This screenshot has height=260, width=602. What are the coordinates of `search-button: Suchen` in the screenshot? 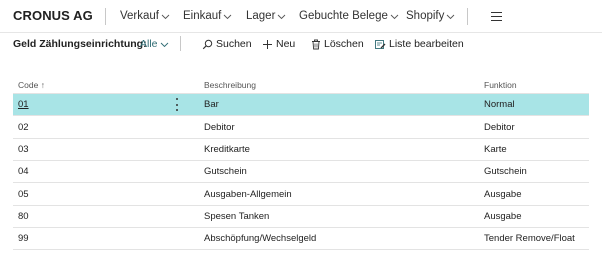 It's located at (227, 44).